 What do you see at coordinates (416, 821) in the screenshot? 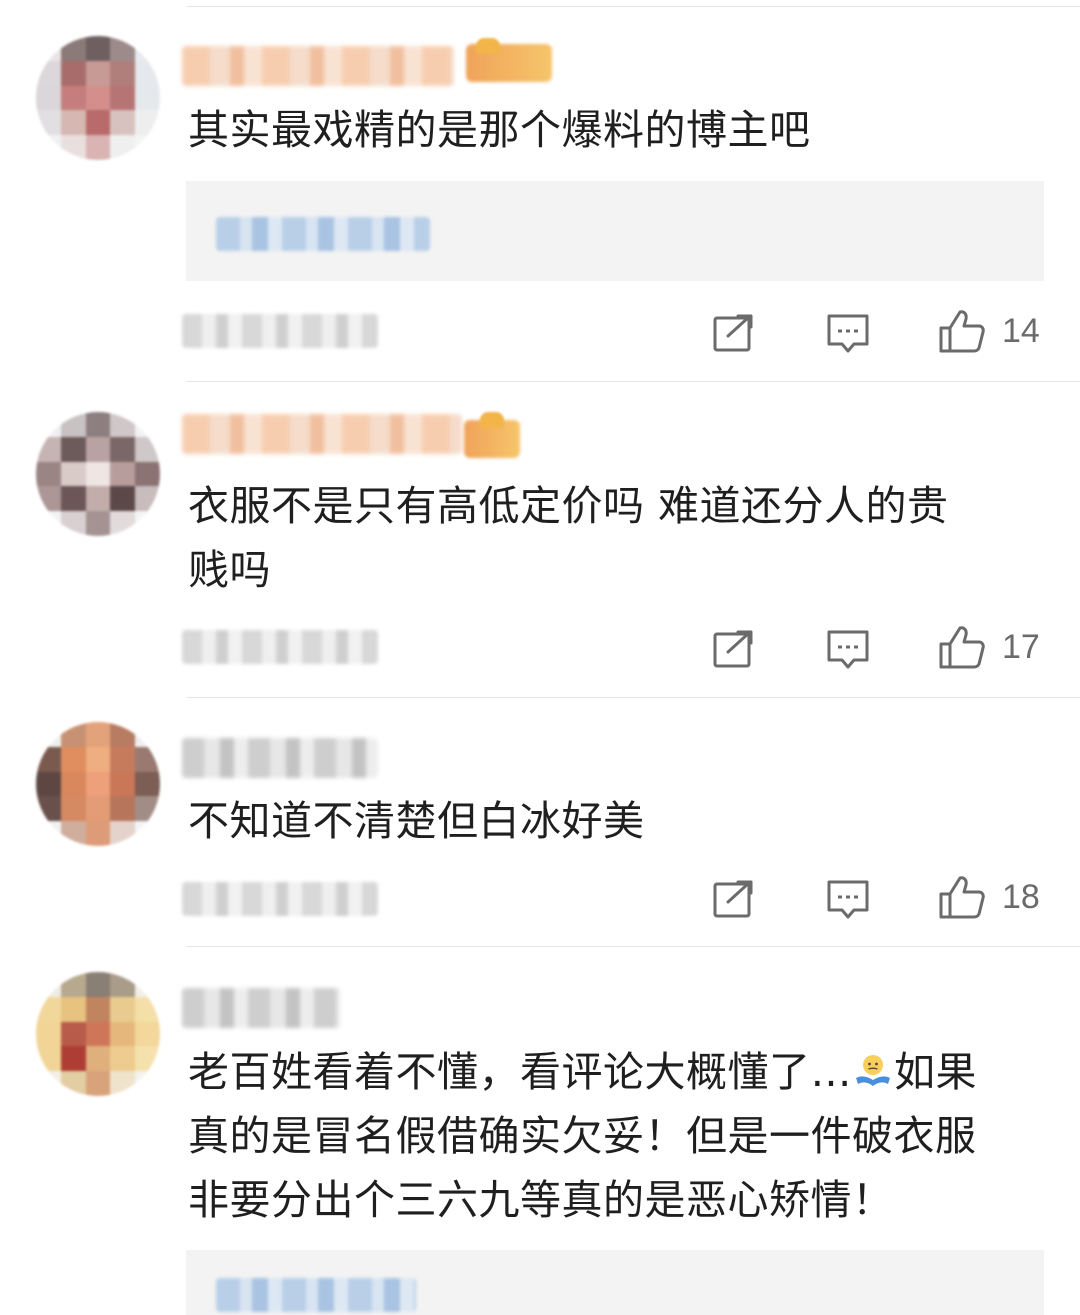
I see `comment-text: 不知道不清楚但白冰好美` at bounding box center [416, 821].